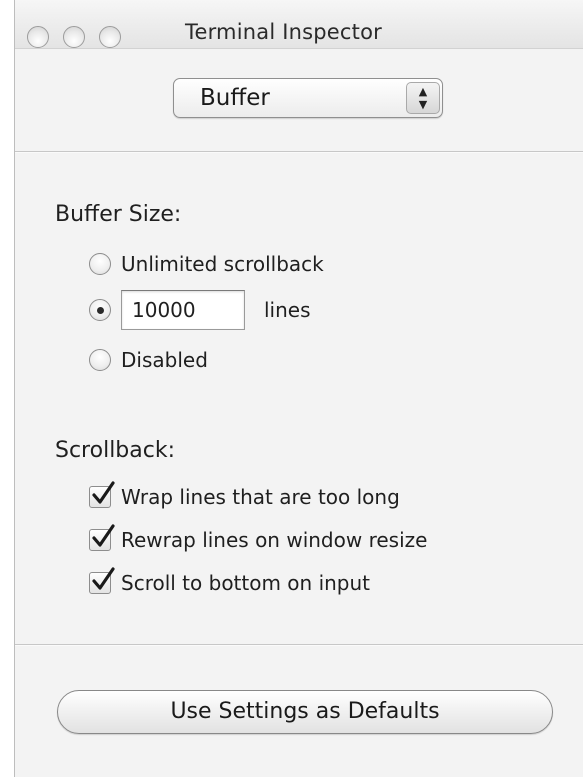 This screenshot has height=777, width=583. What do you see at coordinates (164, 360) in the screenshot?
I see `radio-label: Disabled` at bounding box center [164, 360].